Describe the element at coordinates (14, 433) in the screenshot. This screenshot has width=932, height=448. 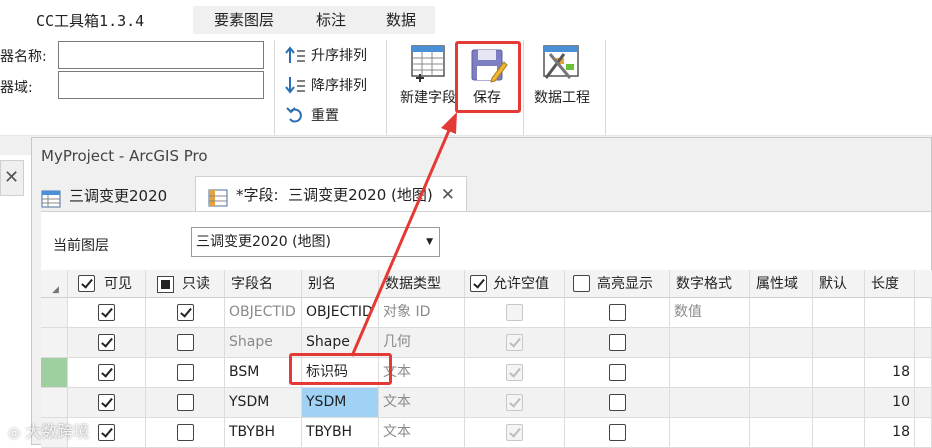
I see `watermark-logo-icon: ◎` at that location.